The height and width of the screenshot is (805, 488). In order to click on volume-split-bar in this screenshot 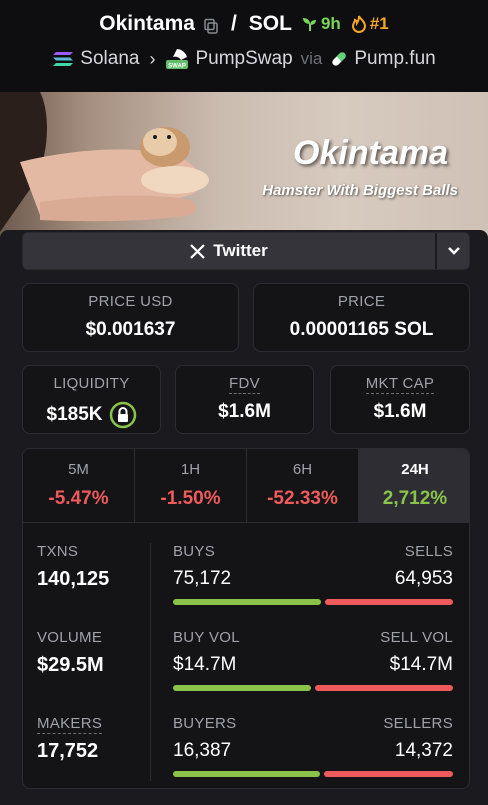, I will do `click(313, 688)`.